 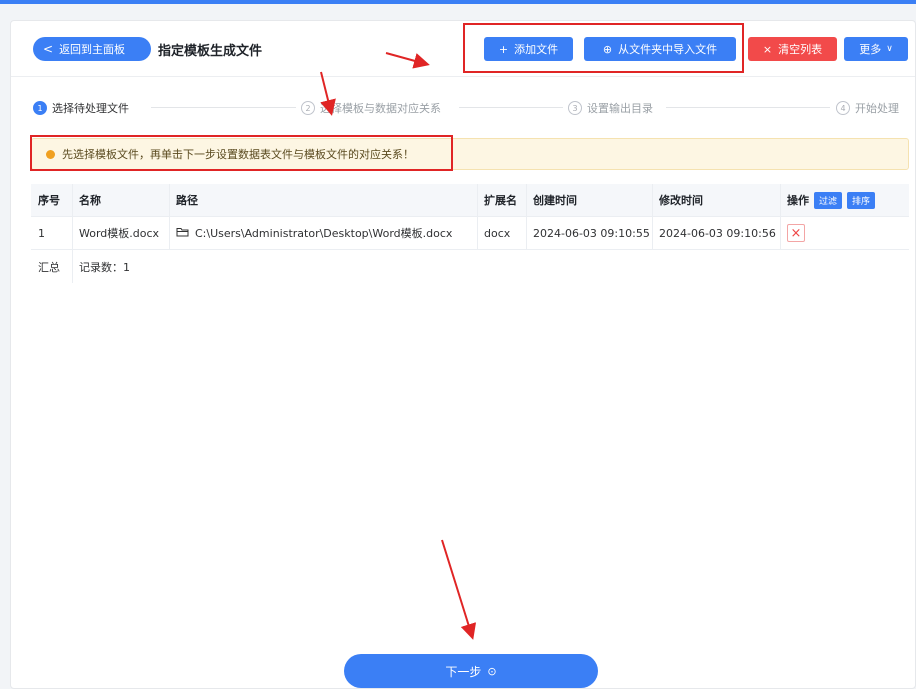 I want to click on step-number: 3, so click(x=575, y=108).